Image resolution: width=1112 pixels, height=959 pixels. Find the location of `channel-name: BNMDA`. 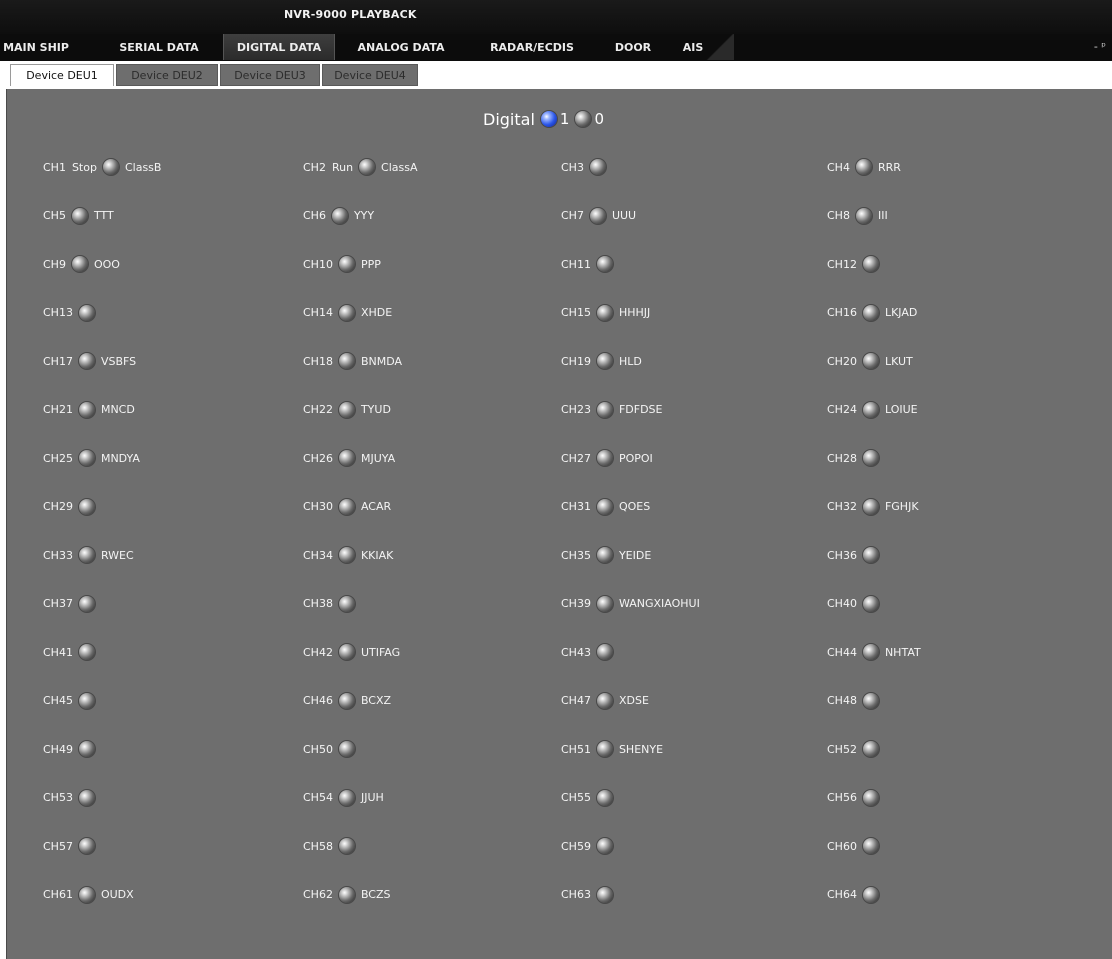

channel-name: BNMDA is located at coordinates (381, 361).